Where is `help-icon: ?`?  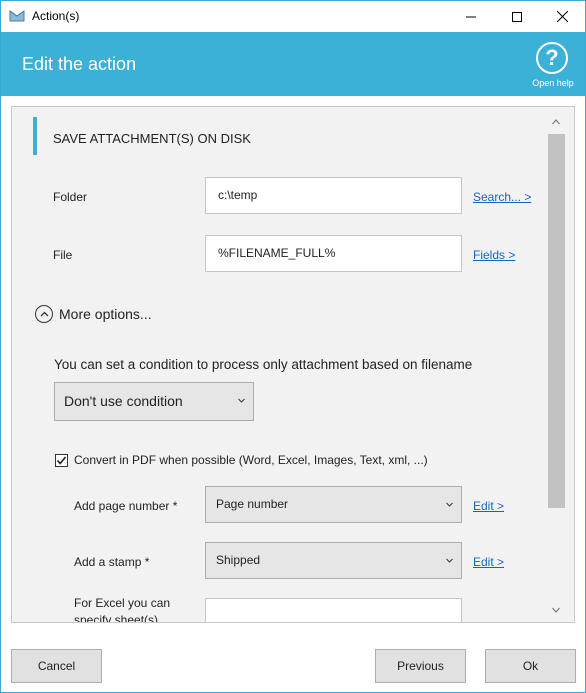
help-icon: ? is located at coordinates (552, 58).